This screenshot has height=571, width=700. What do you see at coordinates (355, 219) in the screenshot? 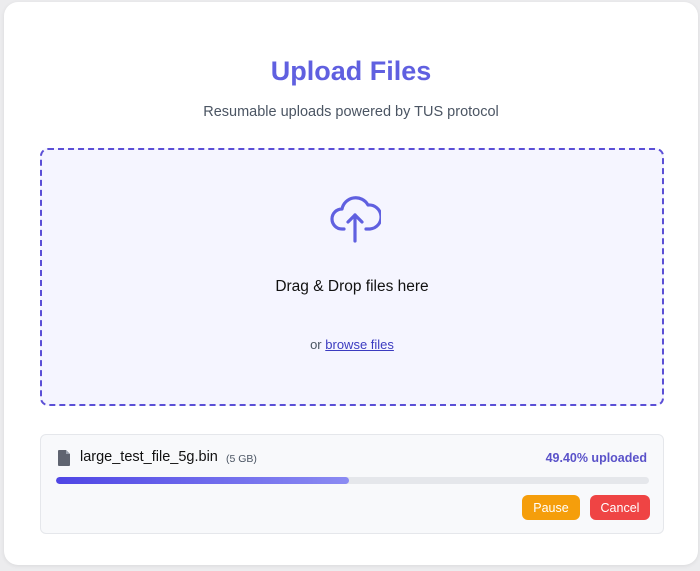
I see `cloud-upload-icon` at bounding box center [355, 219].